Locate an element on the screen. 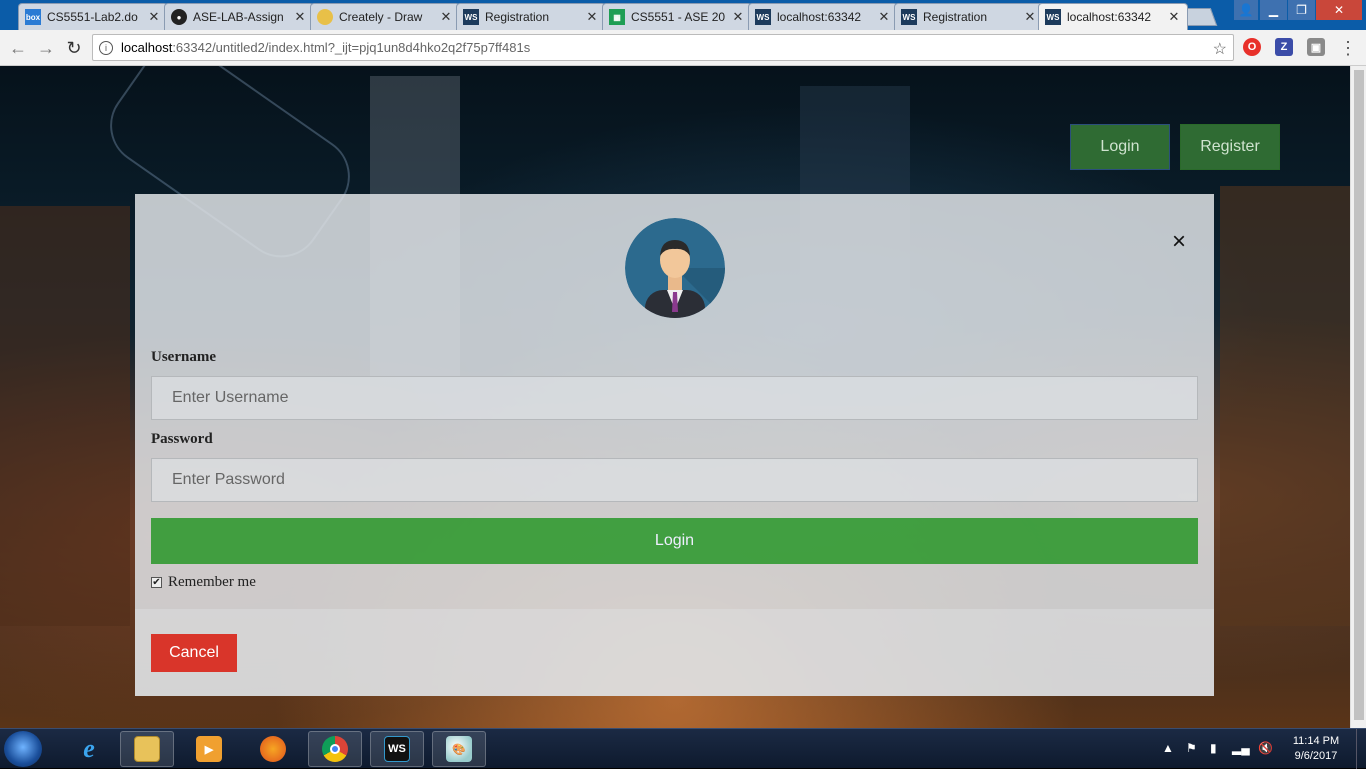 This screenshot has width=1366, height=769. action-center-flag-icon: ⚑ is located at coordinates (1191, 748).